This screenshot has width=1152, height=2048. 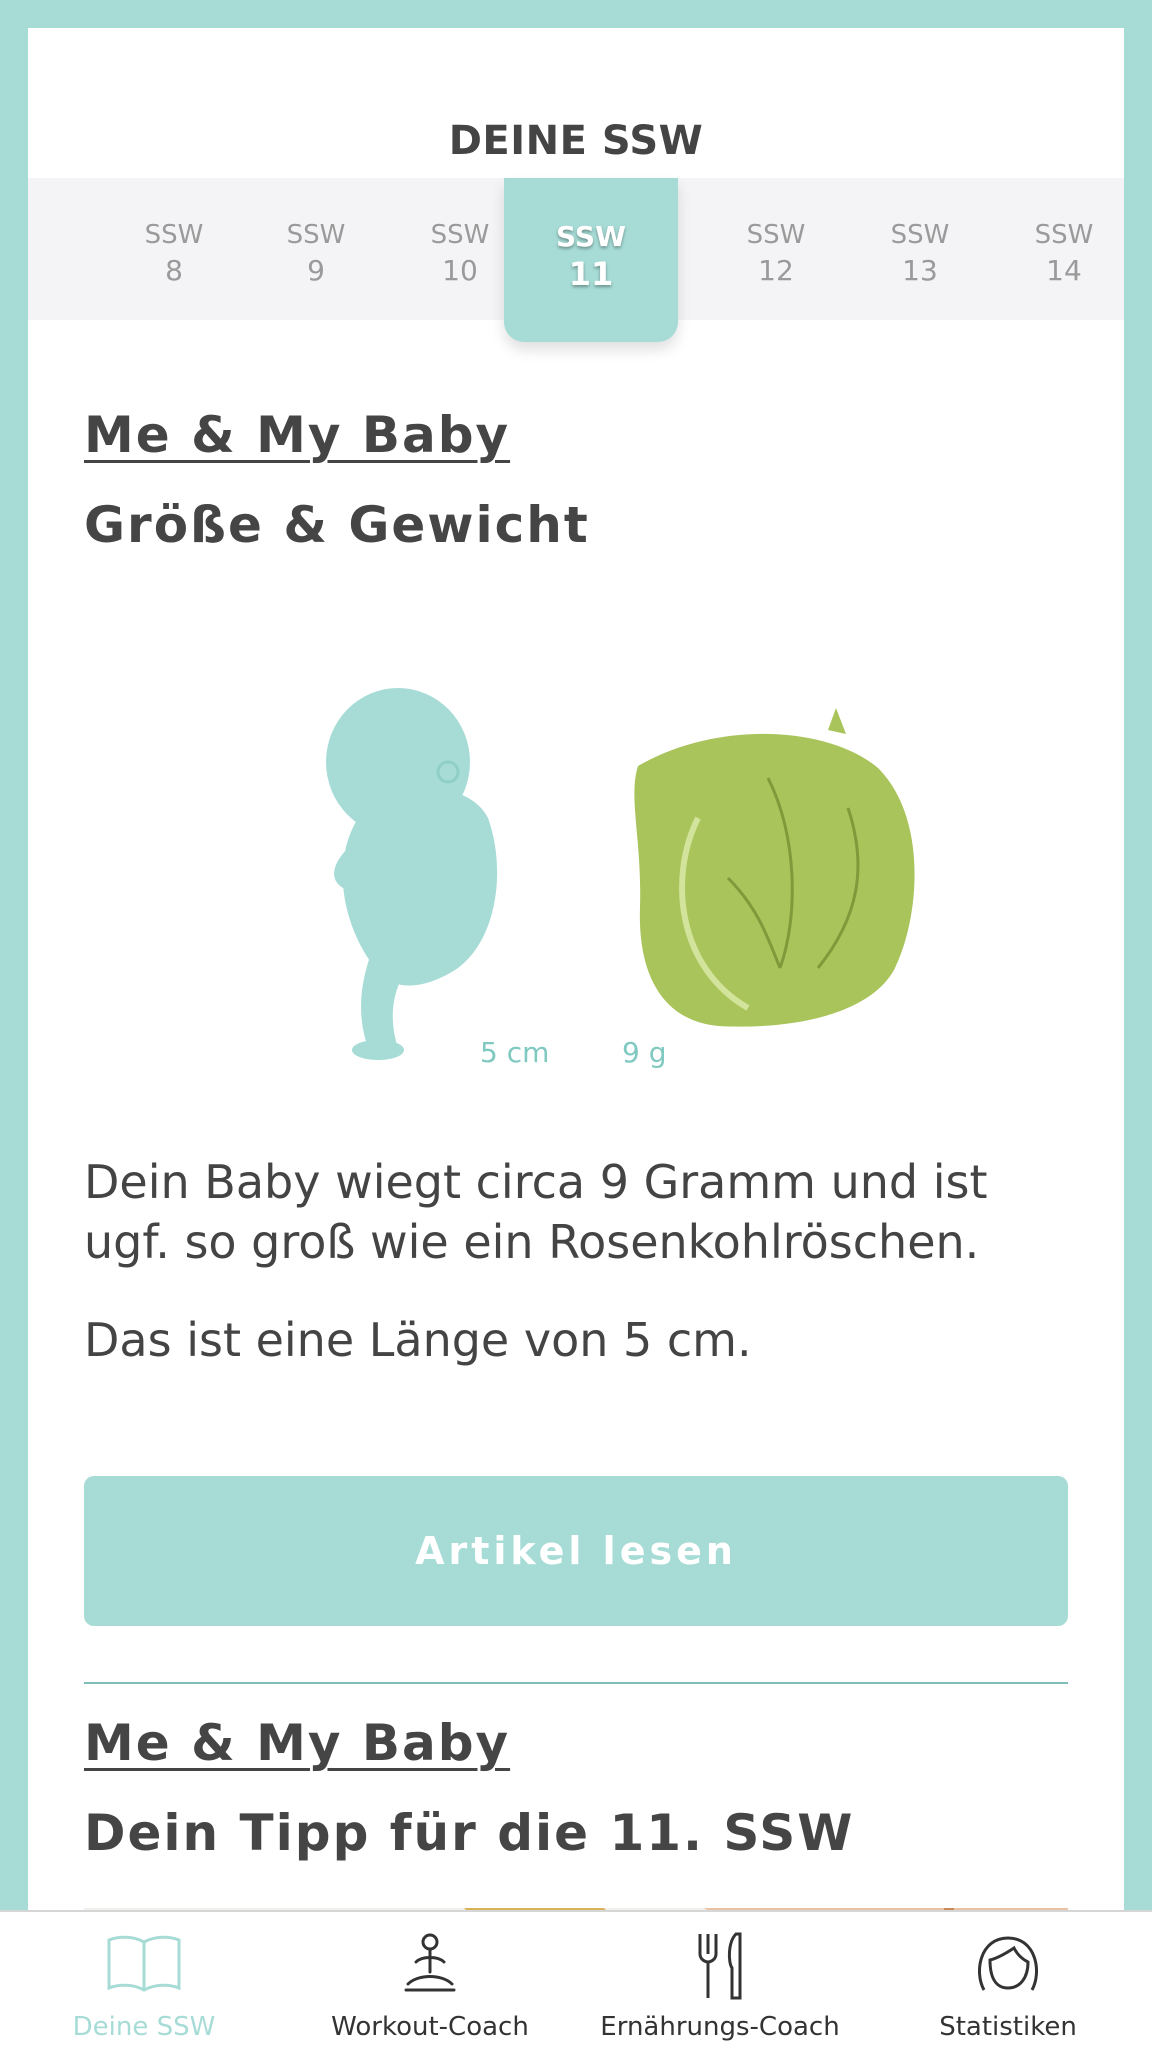 I want to click on tab-label: Workout-Coach, so click(x=430, y=2027).